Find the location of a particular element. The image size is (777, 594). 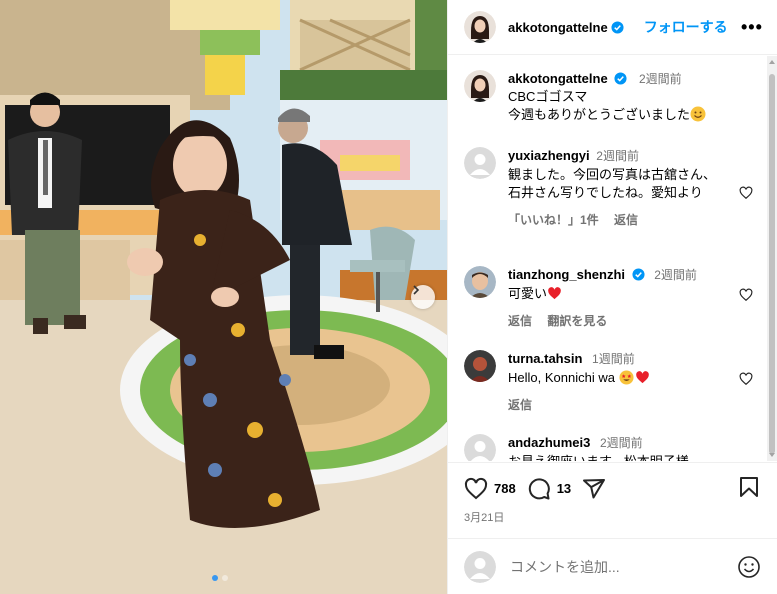

carousel-next-button is located at coordinates (423, 297).